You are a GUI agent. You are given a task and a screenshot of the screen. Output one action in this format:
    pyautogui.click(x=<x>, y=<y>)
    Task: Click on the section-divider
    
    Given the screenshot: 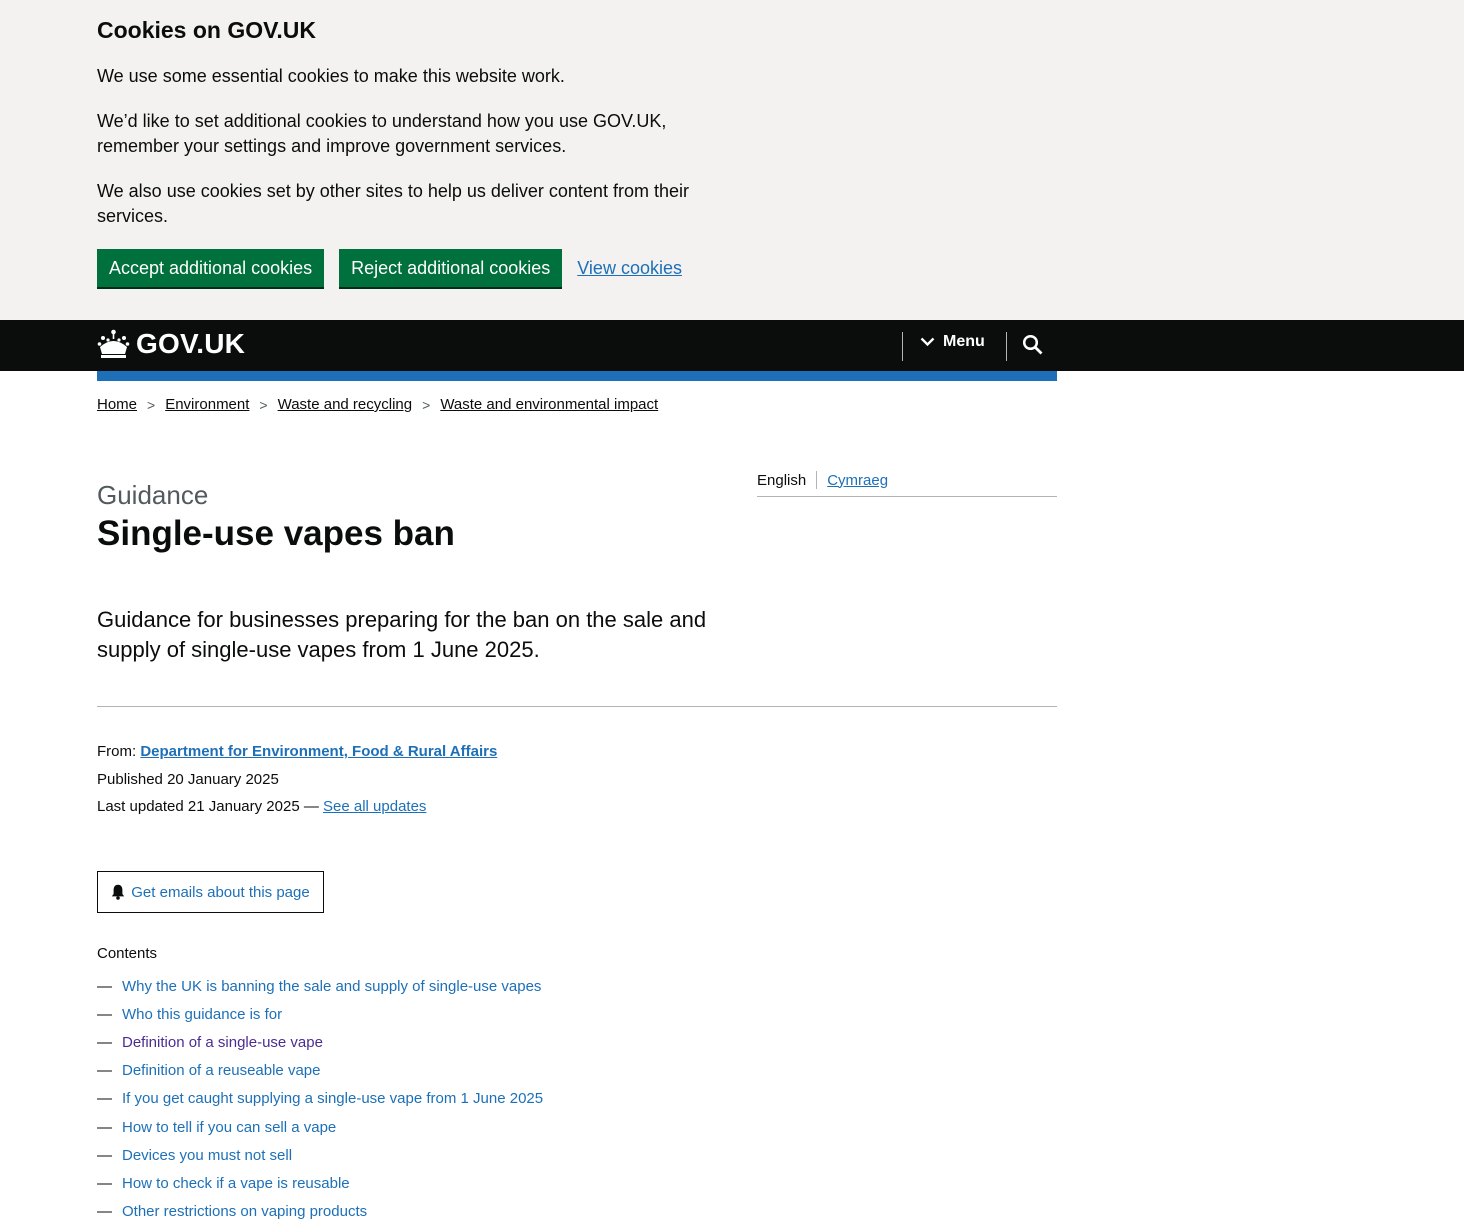 What is the action you would take?
    pyautogui.click(x=577, y=706)
    